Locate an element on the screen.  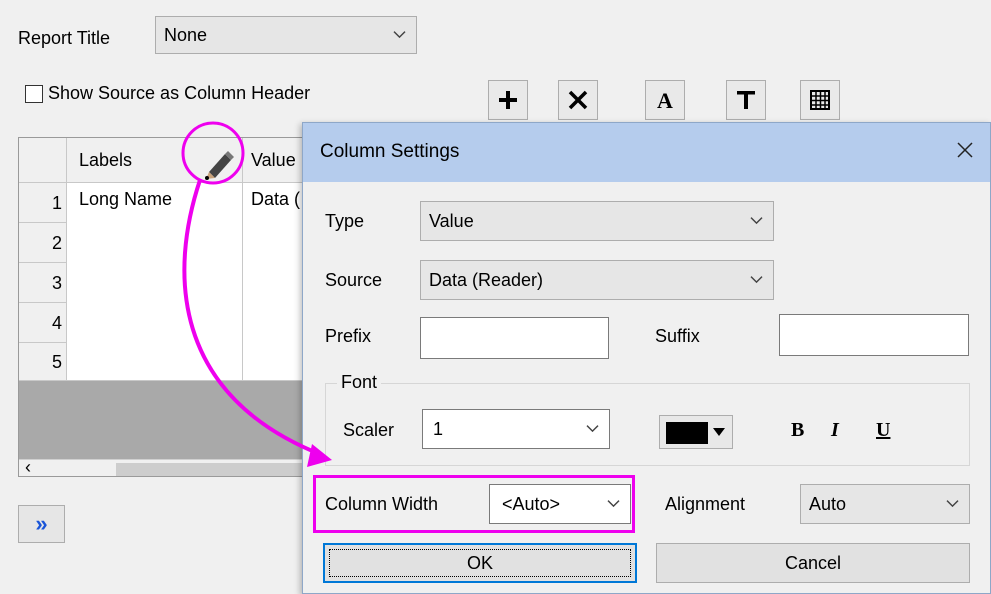
dropdown-arrow-icon is located at coordinates (719, 432).